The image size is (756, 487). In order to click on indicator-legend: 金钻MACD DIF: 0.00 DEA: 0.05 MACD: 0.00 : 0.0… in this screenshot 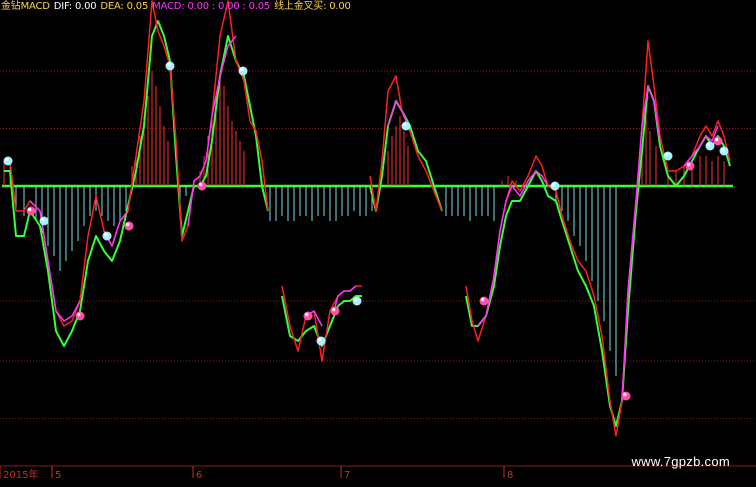, I will do `click(178, 7)`.